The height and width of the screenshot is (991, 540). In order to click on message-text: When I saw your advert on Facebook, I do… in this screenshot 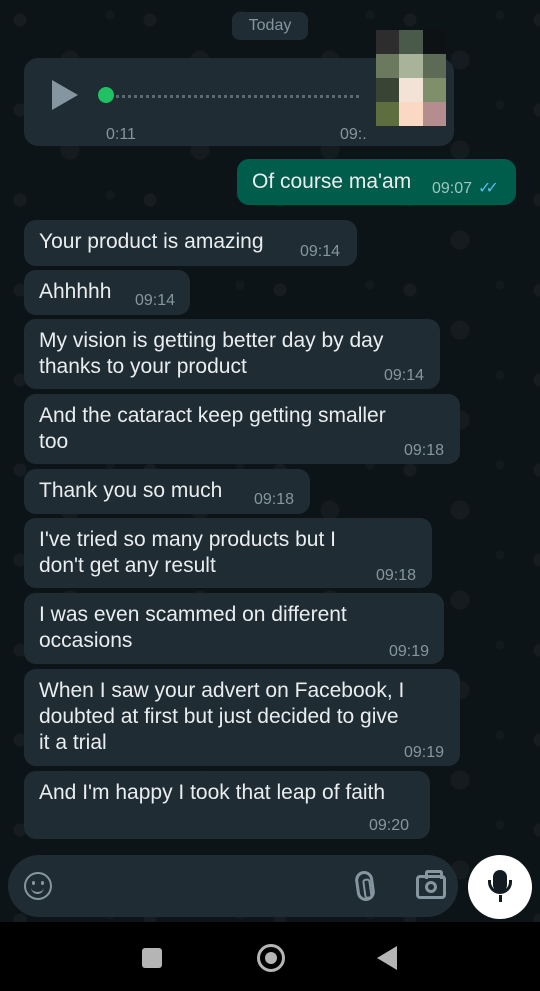, I will do `click(222, 716)`.